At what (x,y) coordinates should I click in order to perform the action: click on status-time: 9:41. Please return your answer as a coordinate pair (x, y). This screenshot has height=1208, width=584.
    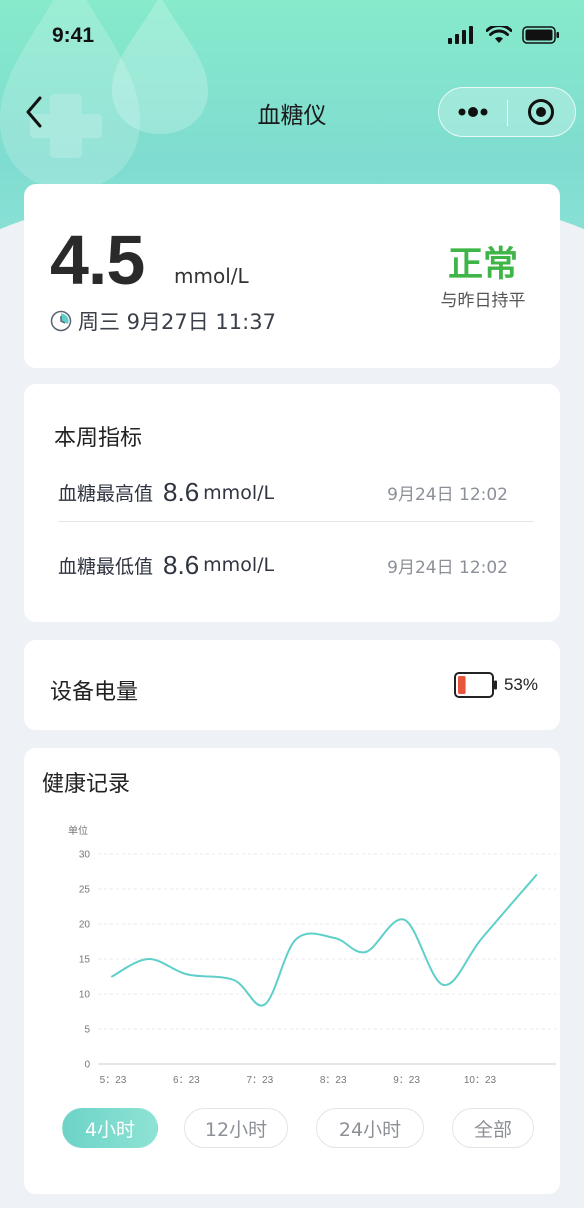
    Looking at the image, I should click on (73, 35).